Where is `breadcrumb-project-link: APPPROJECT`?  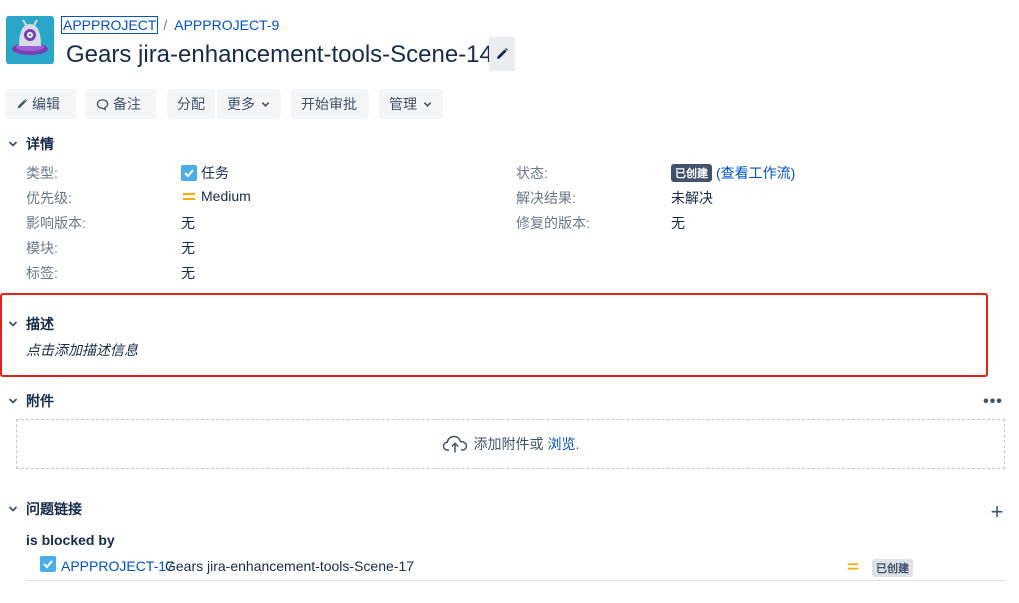
breadcrumb-project-link: APPPROJECT is located at coordinates (109, 25).